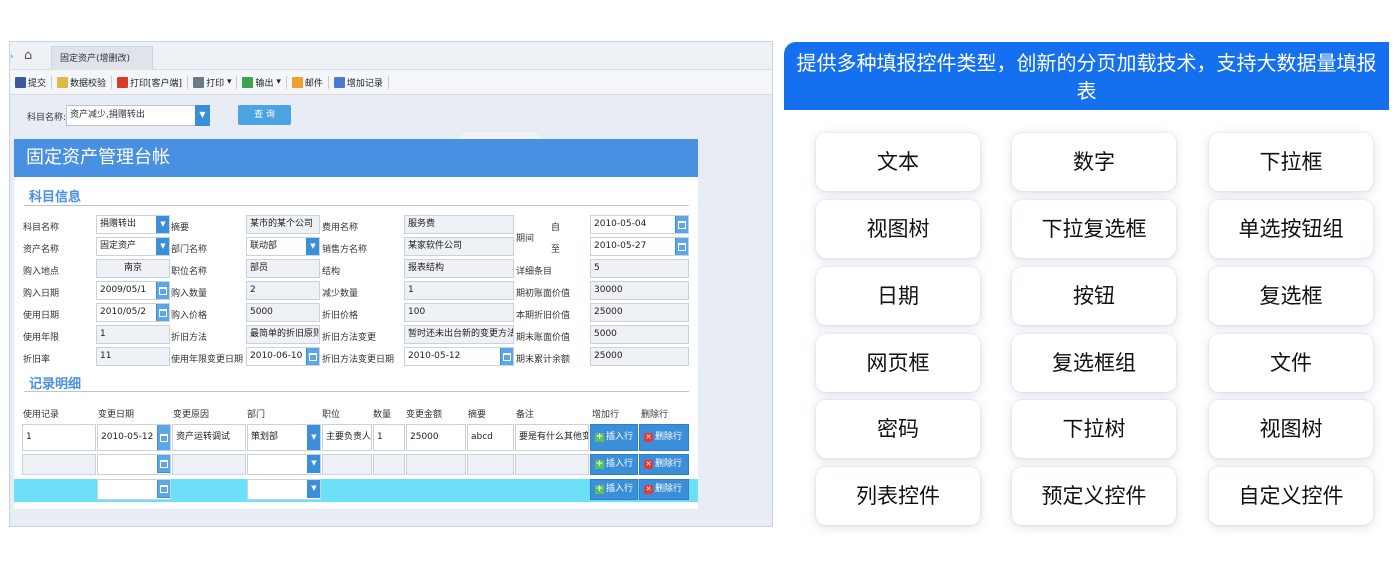  Describe the element at coordinates (55, 197) in the screenshot. I see `section-subject-title: 科目信息` at that location.